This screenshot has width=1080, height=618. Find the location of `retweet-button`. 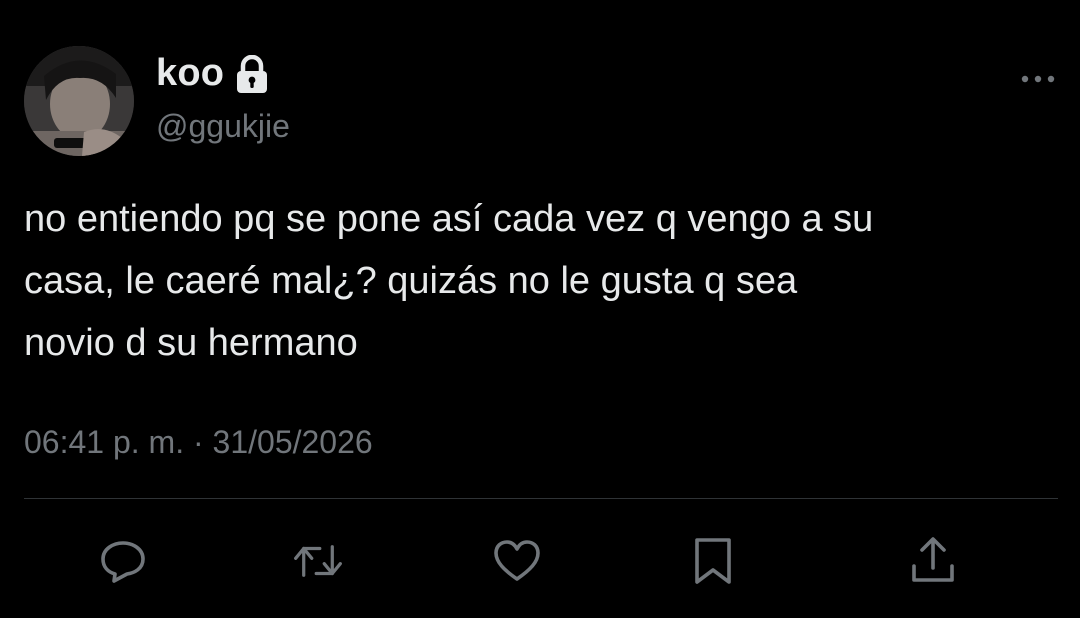

retweet-button is located at coordinates (318, 561).